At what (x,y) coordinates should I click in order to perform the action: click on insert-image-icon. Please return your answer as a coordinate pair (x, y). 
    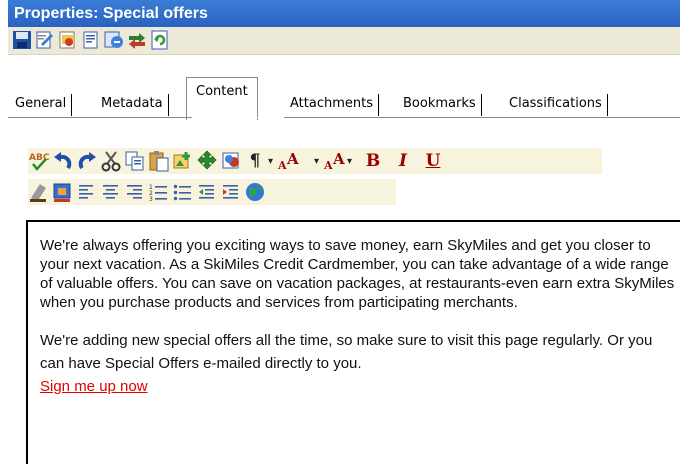
    Looking at the image, I should click on (183, 161).